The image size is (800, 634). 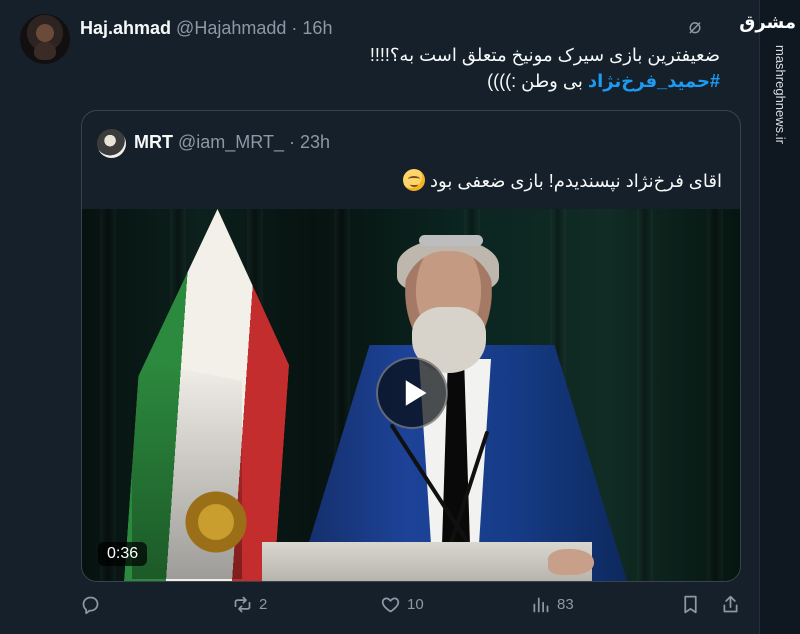 I want to click on quoted-tweet-time: 23h, so click(x=315, y=142).